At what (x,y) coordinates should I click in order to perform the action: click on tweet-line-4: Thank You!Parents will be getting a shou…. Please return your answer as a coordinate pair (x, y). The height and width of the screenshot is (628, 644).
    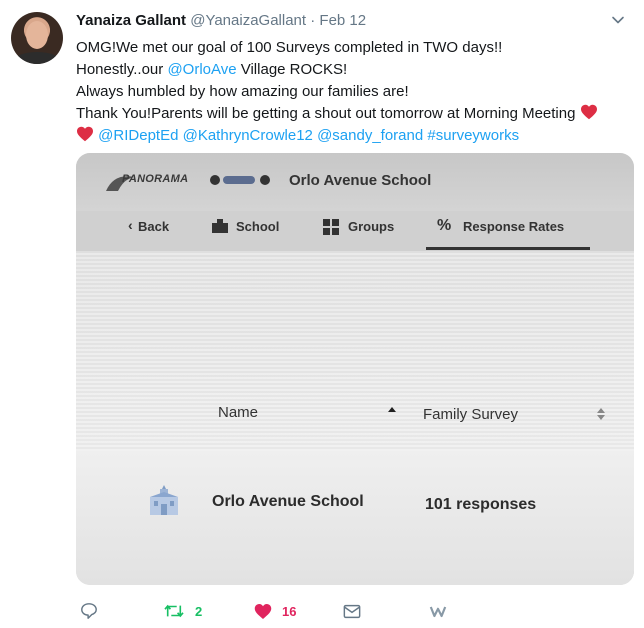
    Looking at the image, I should click on (356, 114).